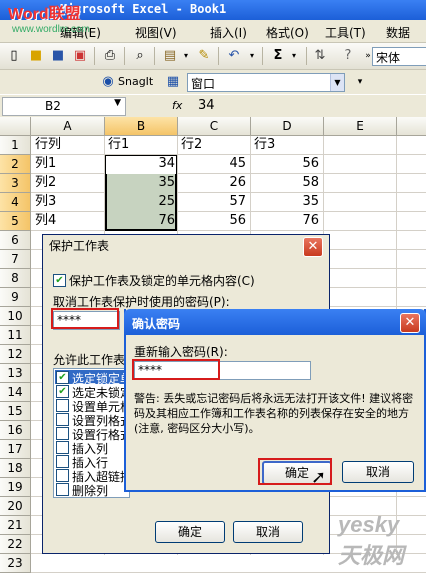 The width and height of the screenshot is (426, 573). What do you see at coordinates (48, 145) in the screenshot?
I see `cell-a1: 行列` at bounding box center [48, 145].